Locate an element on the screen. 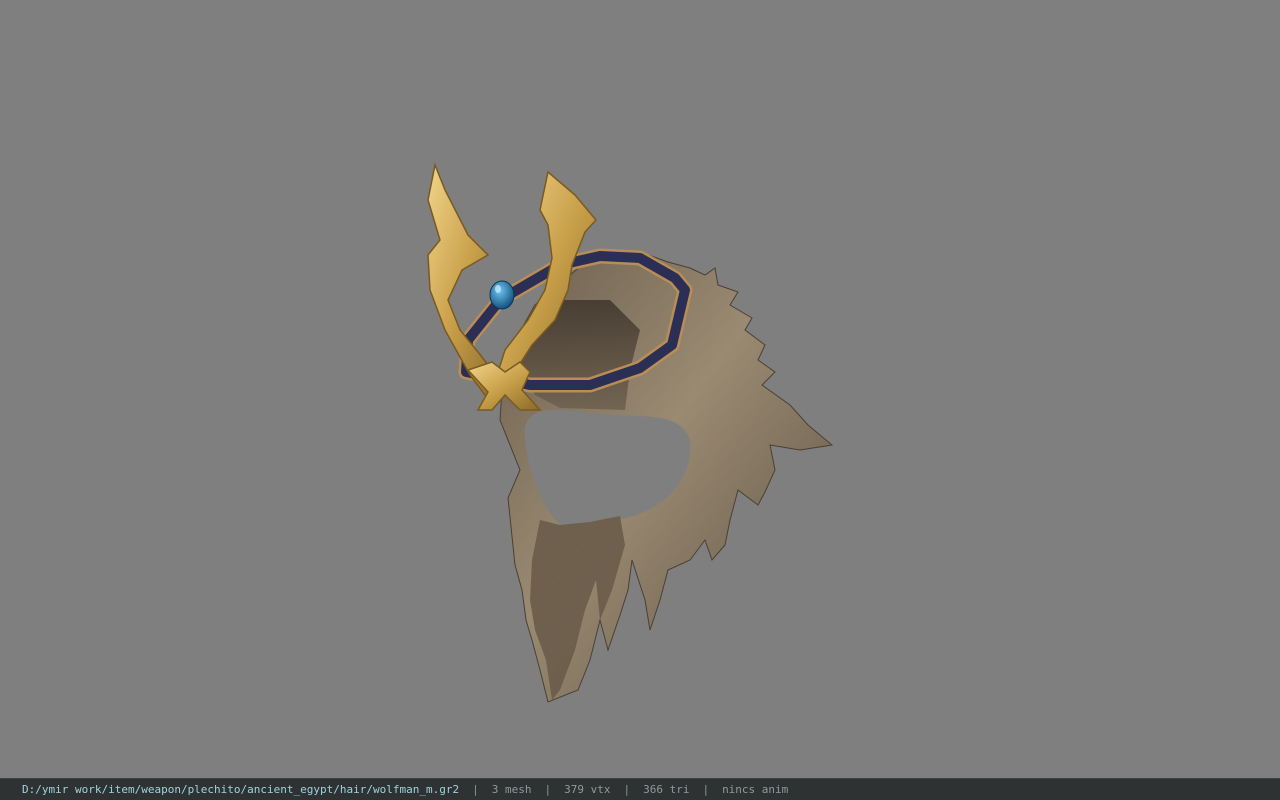 This screenshot has height=800, width=1280. vertex-count-label: 379 vtx is located at coordinates (587, 789).